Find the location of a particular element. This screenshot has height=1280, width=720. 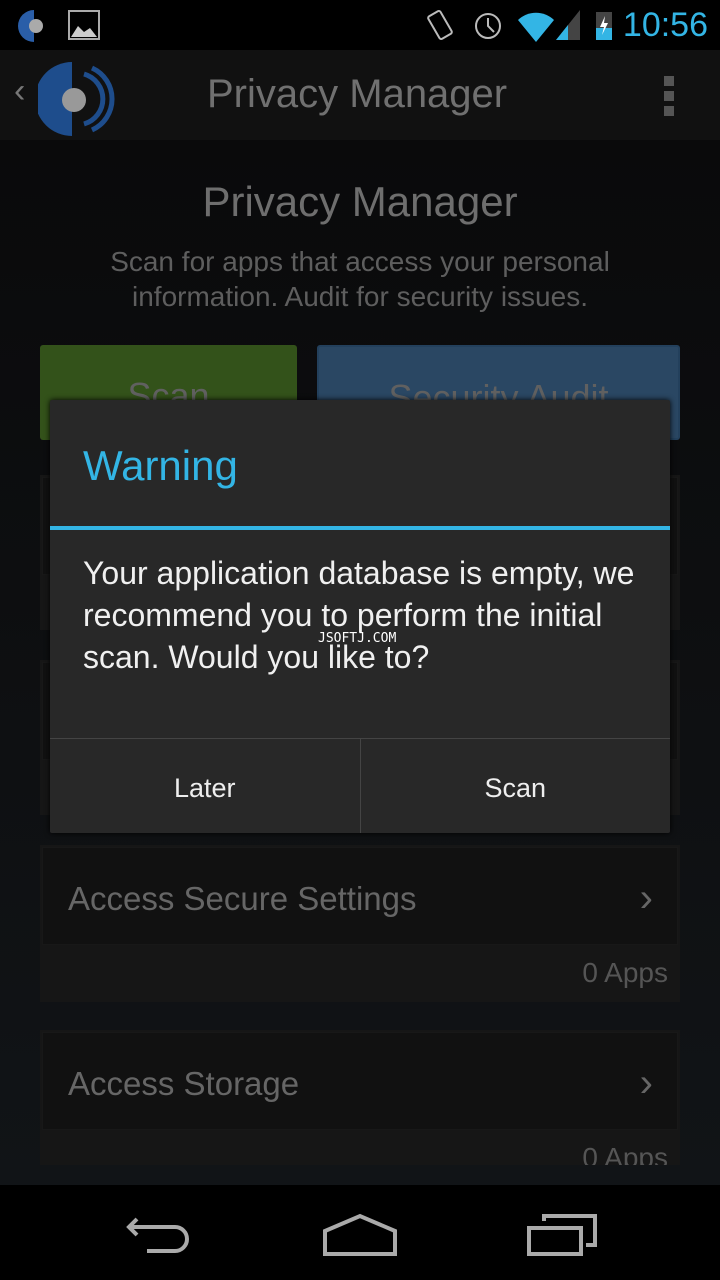

action-bar: ‹ Privacy Manager is located at coordinates (360, 95).